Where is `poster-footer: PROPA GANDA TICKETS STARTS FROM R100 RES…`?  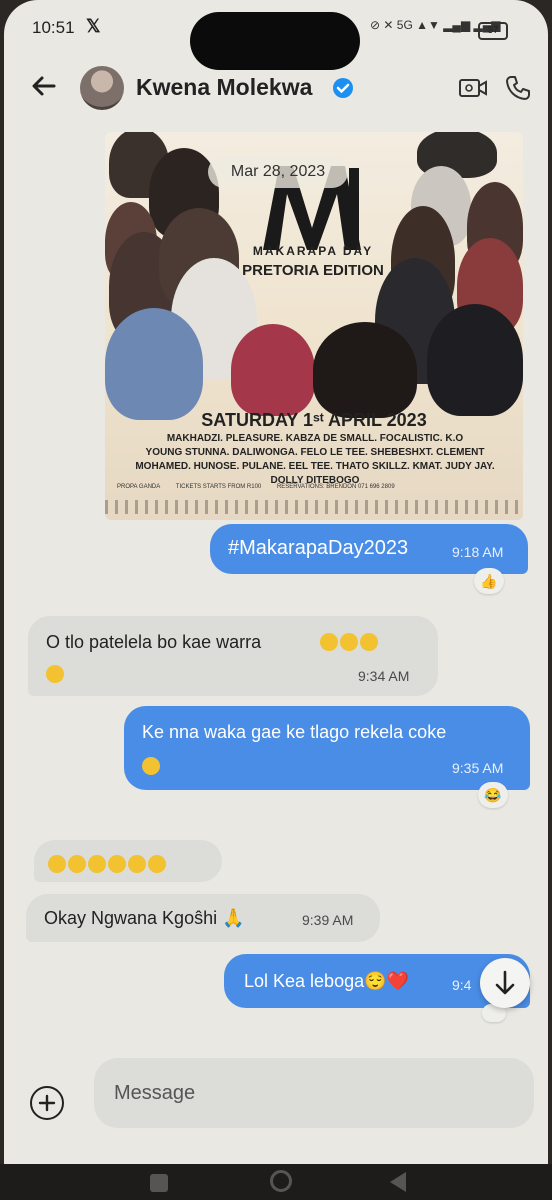
poster-footer: PROPA GANDA TICKETS STARTS FROM R100 RES… is located at coordinates (314, 487).